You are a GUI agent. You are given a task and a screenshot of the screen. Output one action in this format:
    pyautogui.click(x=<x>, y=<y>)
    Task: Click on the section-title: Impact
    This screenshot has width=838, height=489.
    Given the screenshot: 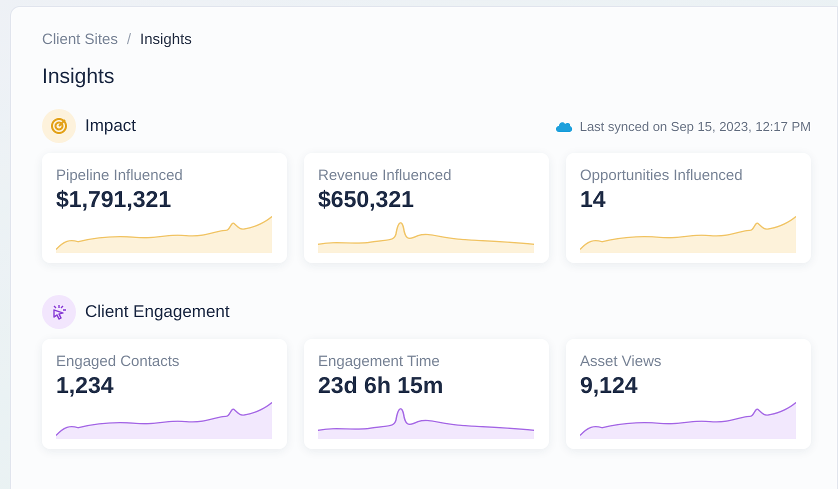 What is the action you would take?
    pyautogui.click(x=110, y=126)
    